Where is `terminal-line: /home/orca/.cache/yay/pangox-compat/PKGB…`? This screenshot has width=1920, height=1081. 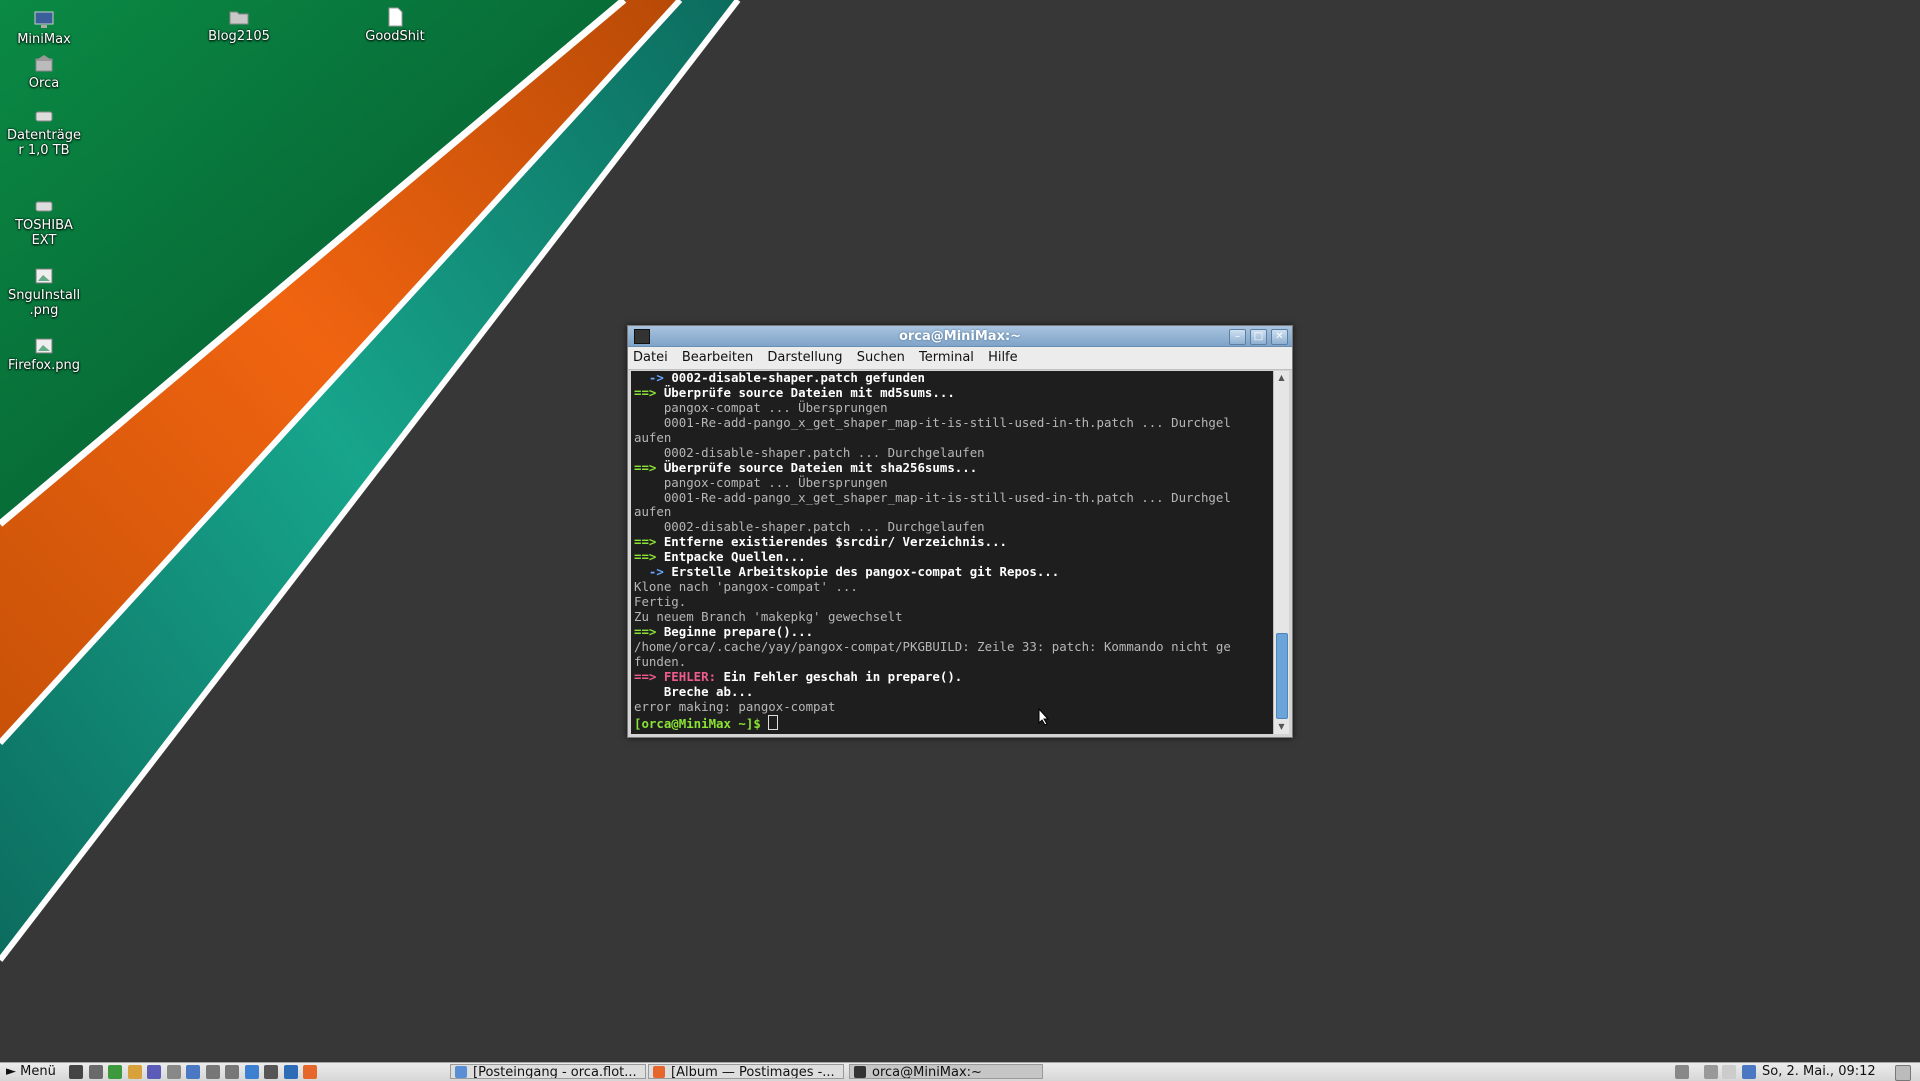 terminal-line: /home/orca/.cache/yay/pangox-compat/PKGB… is located at coordinates (953, 646).